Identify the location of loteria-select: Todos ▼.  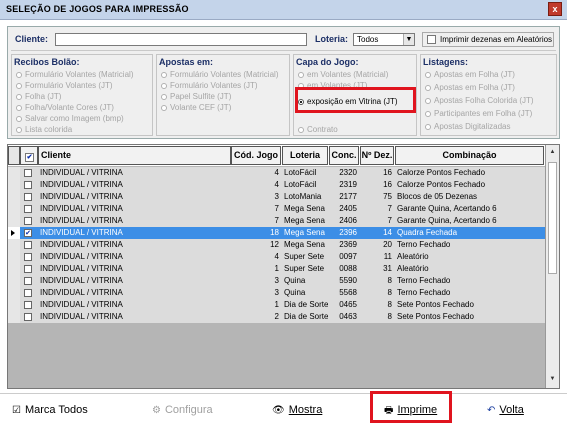
(384, 39).